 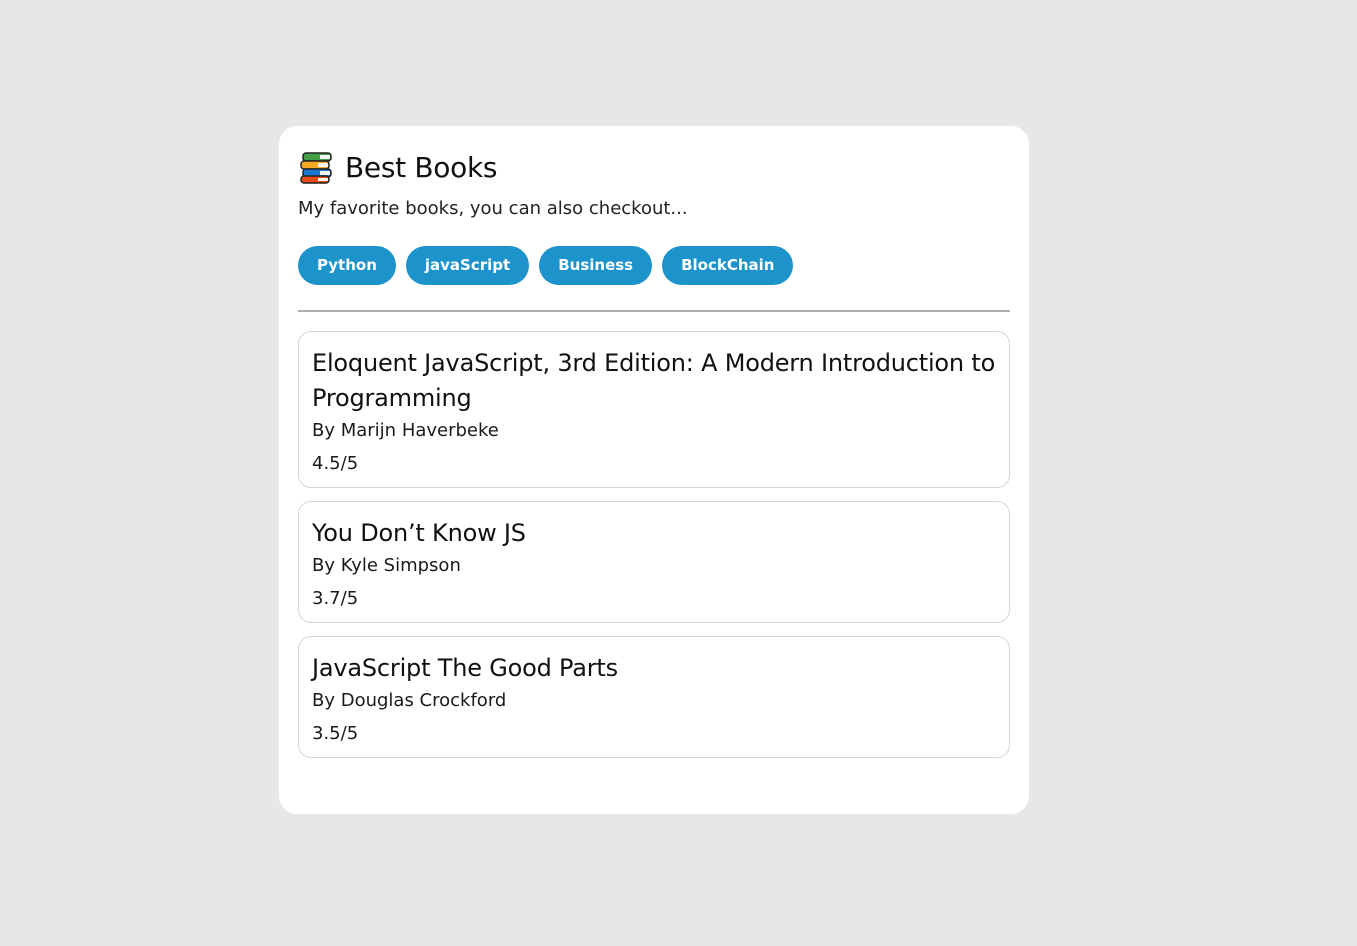 I want to click on book-author: By Douglas Crockford, so click(x=409, y=700).